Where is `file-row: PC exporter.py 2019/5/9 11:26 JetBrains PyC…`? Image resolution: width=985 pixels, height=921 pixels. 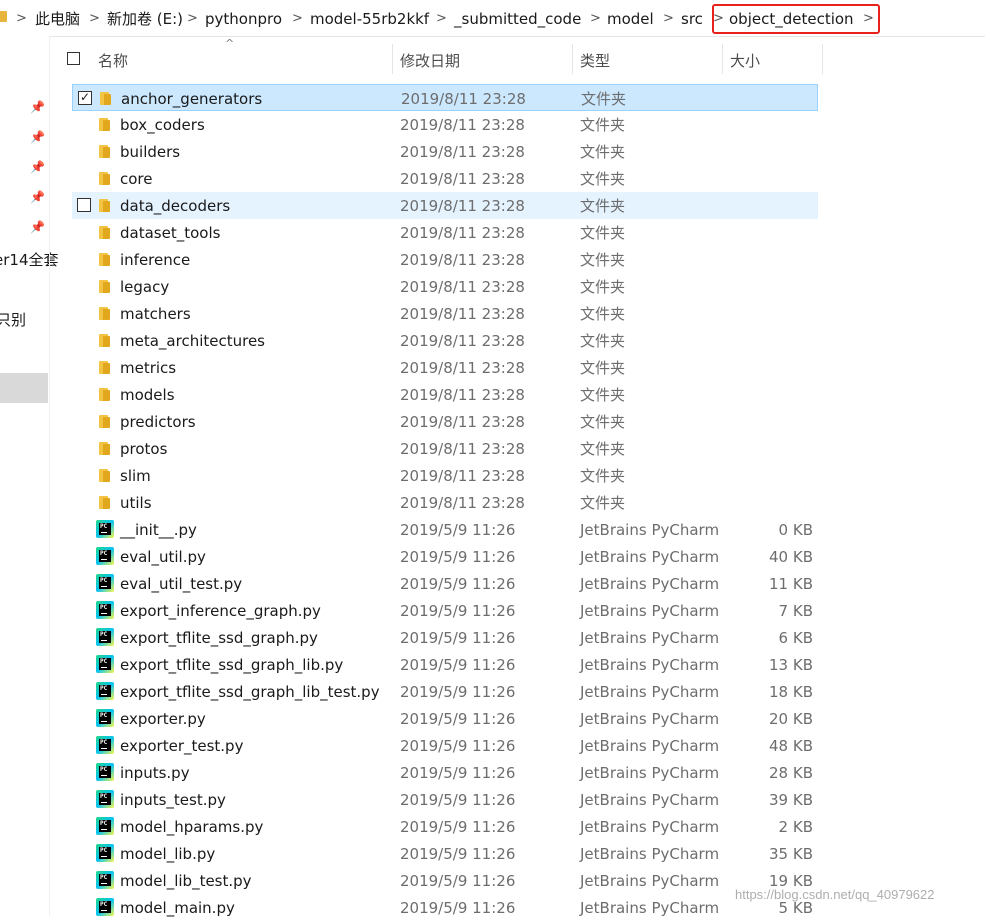 file-row: PC exporter.py 2019/5/9 11:26 JetBrains PyC… is located at coordinates (445, 718).